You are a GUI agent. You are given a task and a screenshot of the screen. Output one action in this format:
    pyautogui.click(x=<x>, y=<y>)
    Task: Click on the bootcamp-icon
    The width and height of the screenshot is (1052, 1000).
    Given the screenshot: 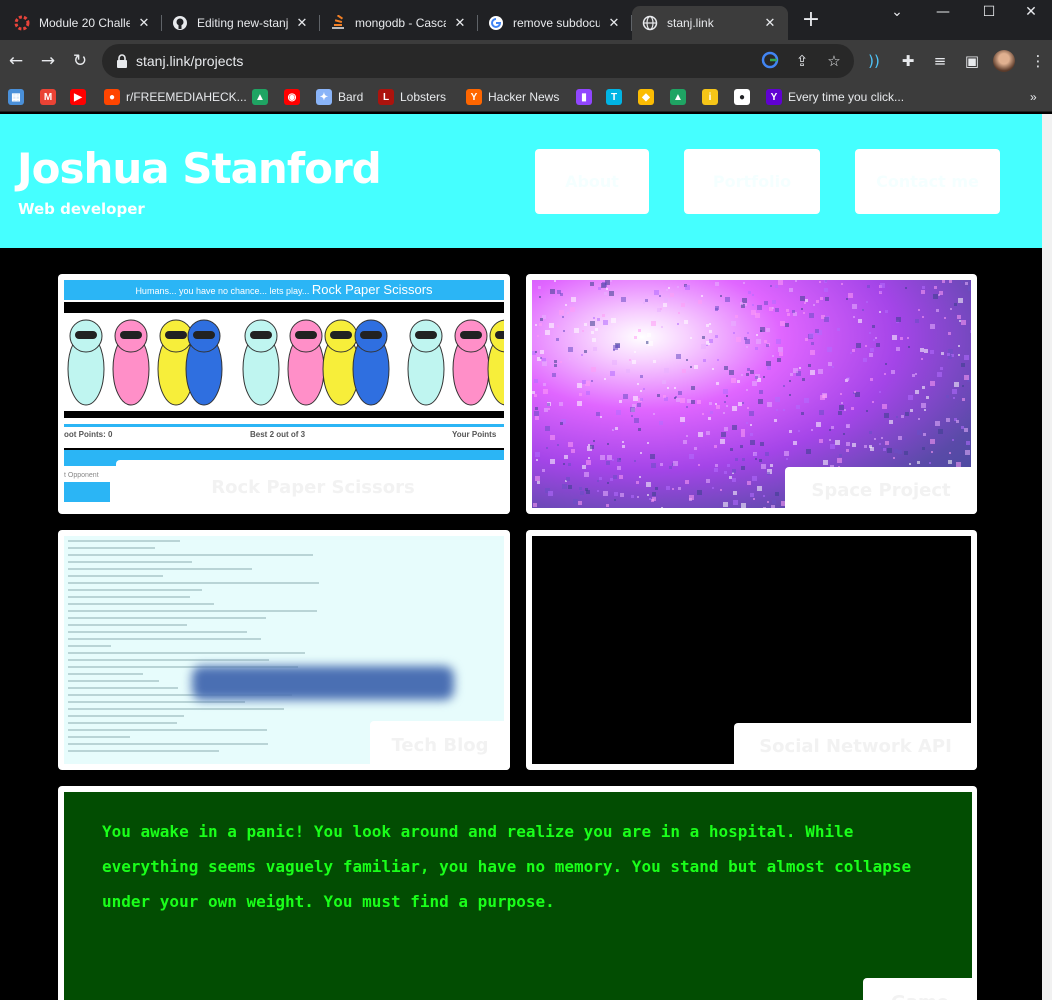 What is the action you would take?
    pyautogui.click(x=22, y=23)
    